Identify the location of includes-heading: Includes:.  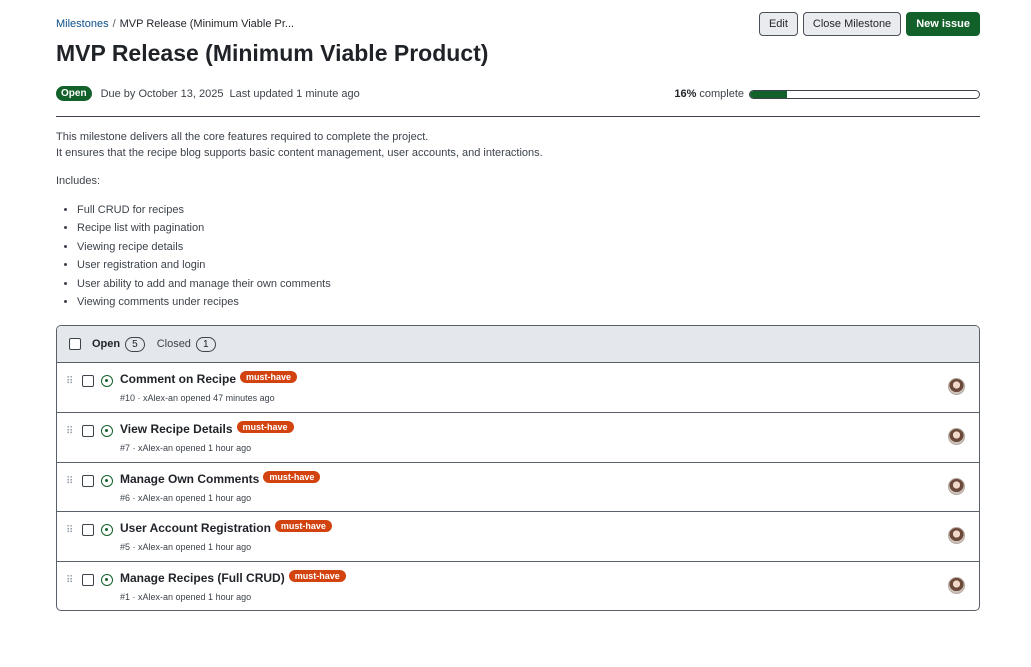
(78, 181).